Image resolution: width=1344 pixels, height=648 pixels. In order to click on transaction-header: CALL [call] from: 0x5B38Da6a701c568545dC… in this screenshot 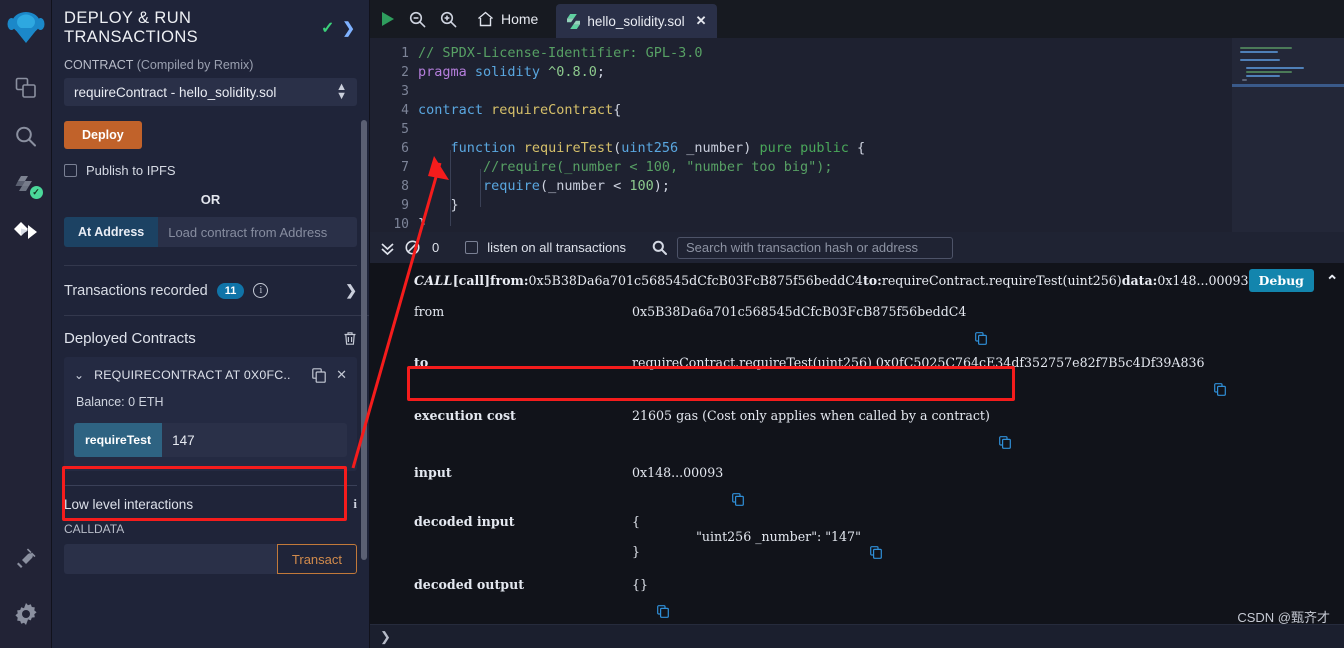, I will do `click(857, 277)`.